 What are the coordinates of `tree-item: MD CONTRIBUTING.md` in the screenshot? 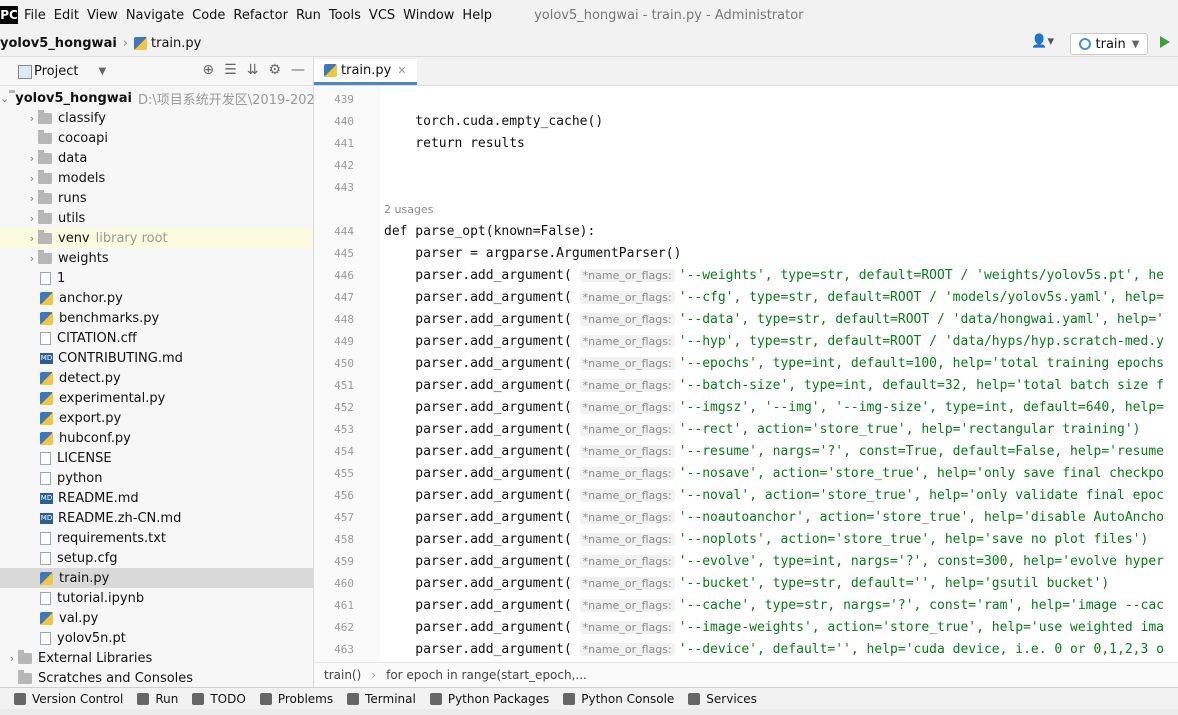 It's located at (156, 358).